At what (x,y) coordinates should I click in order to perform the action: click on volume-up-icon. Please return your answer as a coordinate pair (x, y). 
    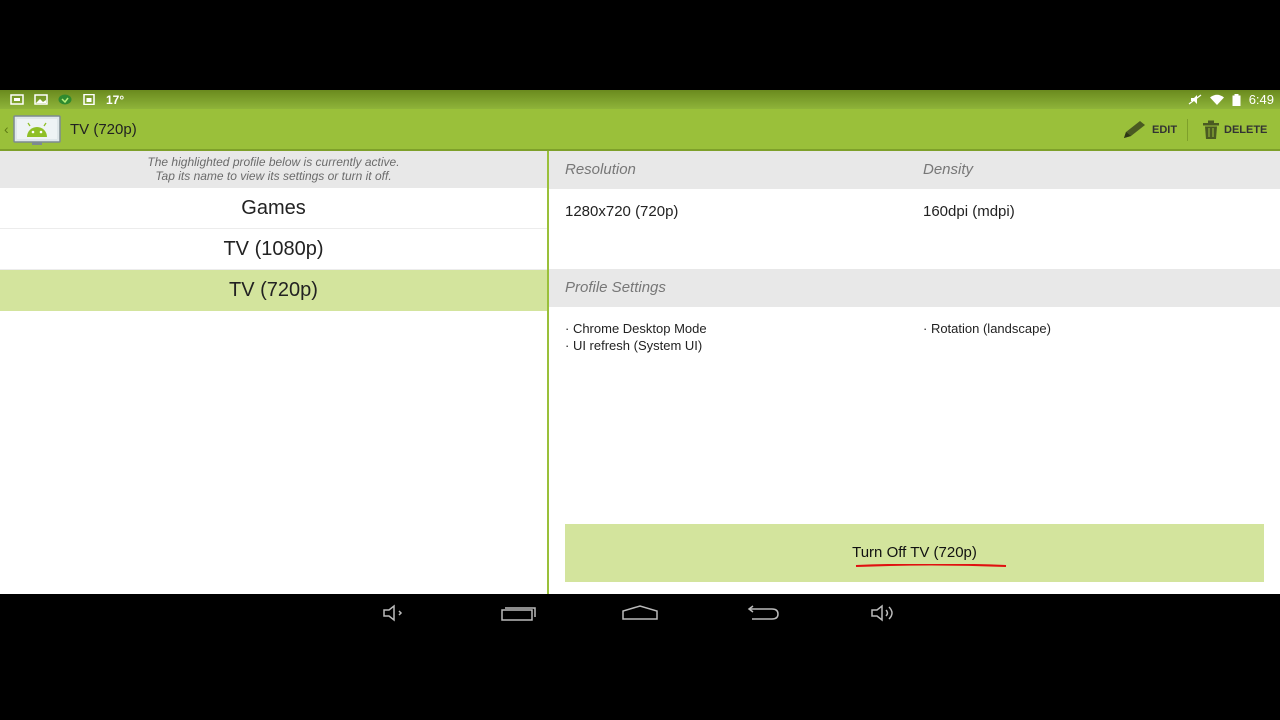
    Looking at the image, I should click on (882, 613).